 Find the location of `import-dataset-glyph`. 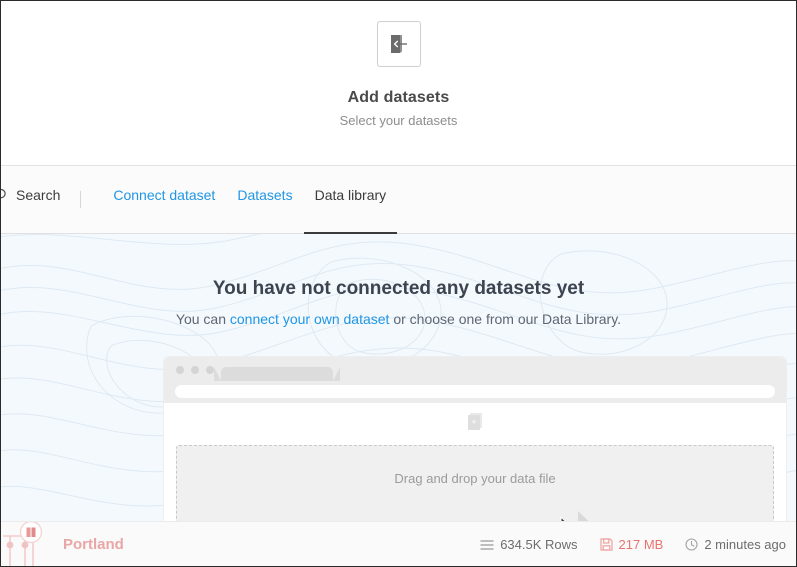

import-dataset-glyph is located at coordinates (398, 44).